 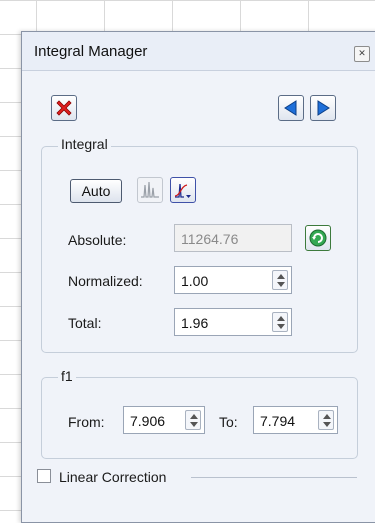 I want to click on peaks-button, so click(x=150, y=190).